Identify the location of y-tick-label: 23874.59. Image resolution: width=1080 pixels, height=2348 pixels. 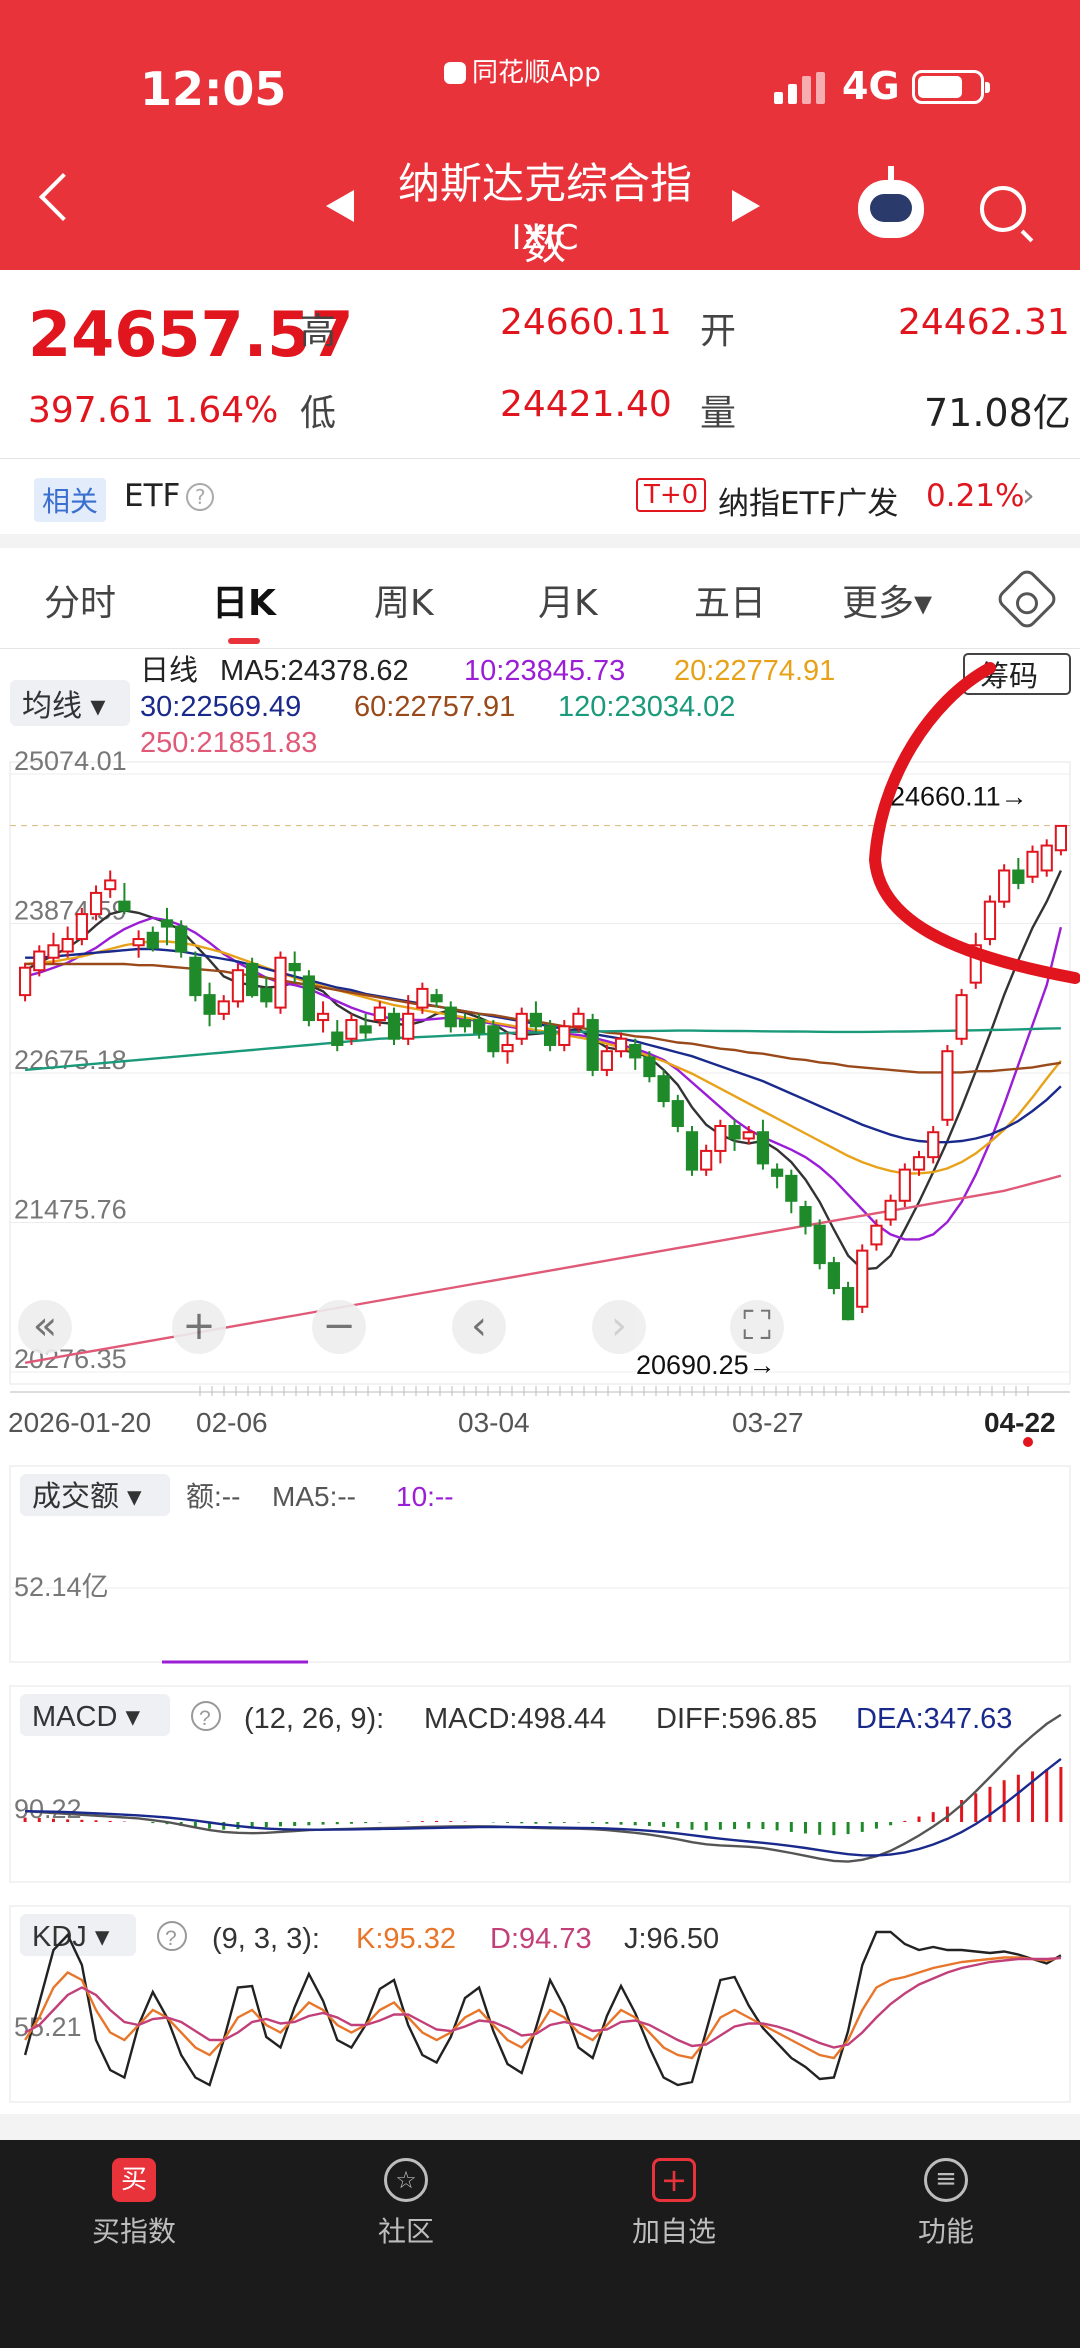
(70, 911).